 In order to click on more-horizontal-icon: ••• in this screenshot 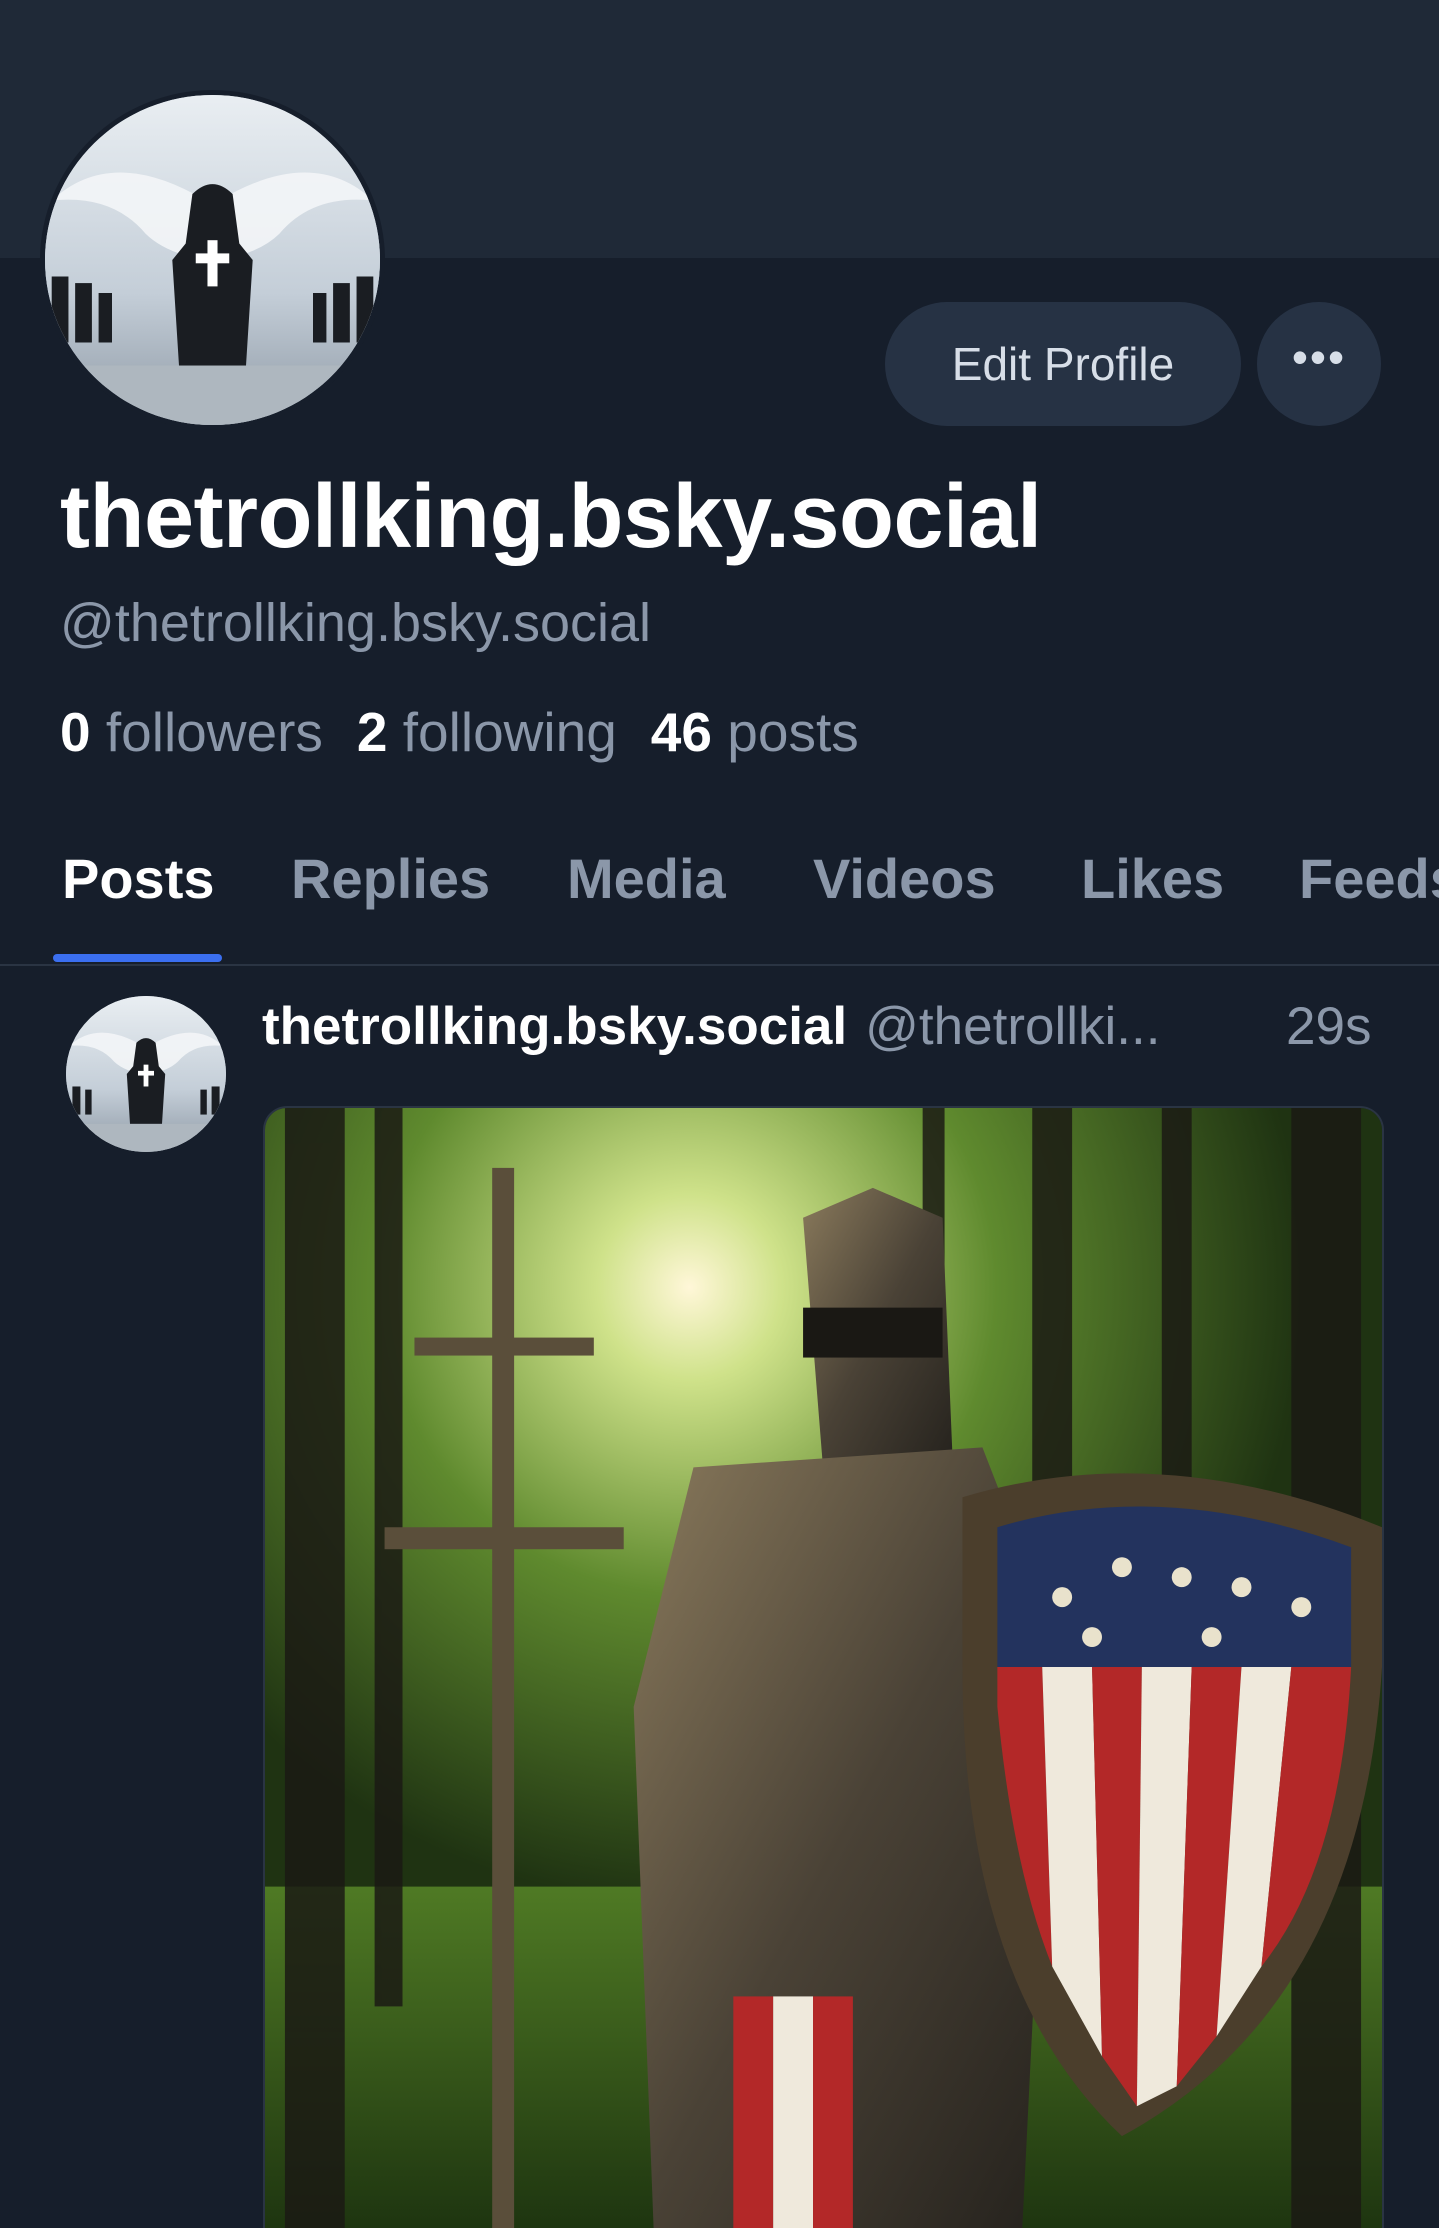, I will do `click(1319, 357)`.